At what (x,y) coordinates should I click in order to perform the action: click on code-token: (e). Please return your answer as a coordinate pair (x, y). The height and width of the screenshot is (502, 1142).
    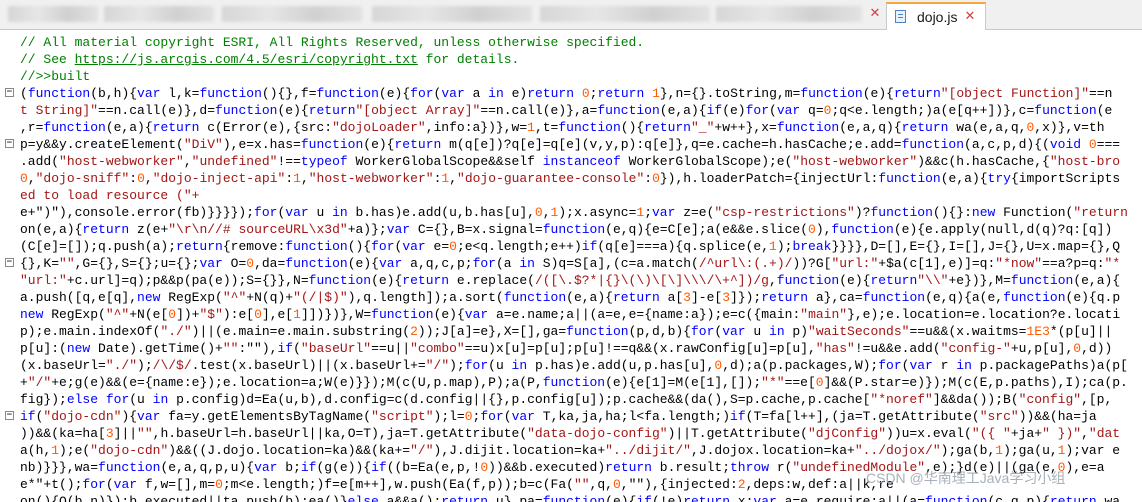
    Looking at the image, I should click on (734, 110).